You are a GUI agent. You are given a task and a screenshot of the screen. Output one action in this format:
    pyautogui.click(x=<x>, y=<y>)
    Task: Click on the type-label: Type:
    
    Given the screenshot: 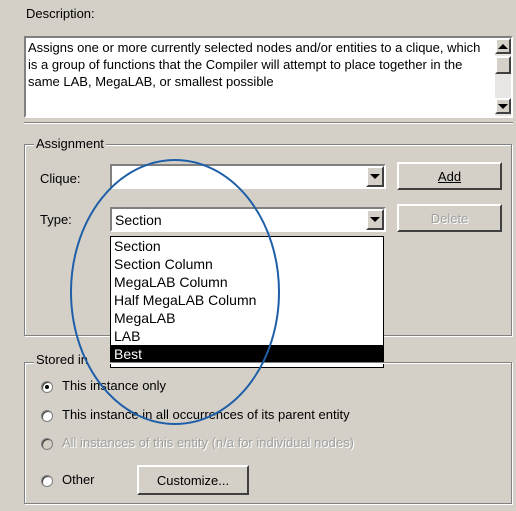 What is the action you would take?
    pyautogui.click(x=56, y=219)
    